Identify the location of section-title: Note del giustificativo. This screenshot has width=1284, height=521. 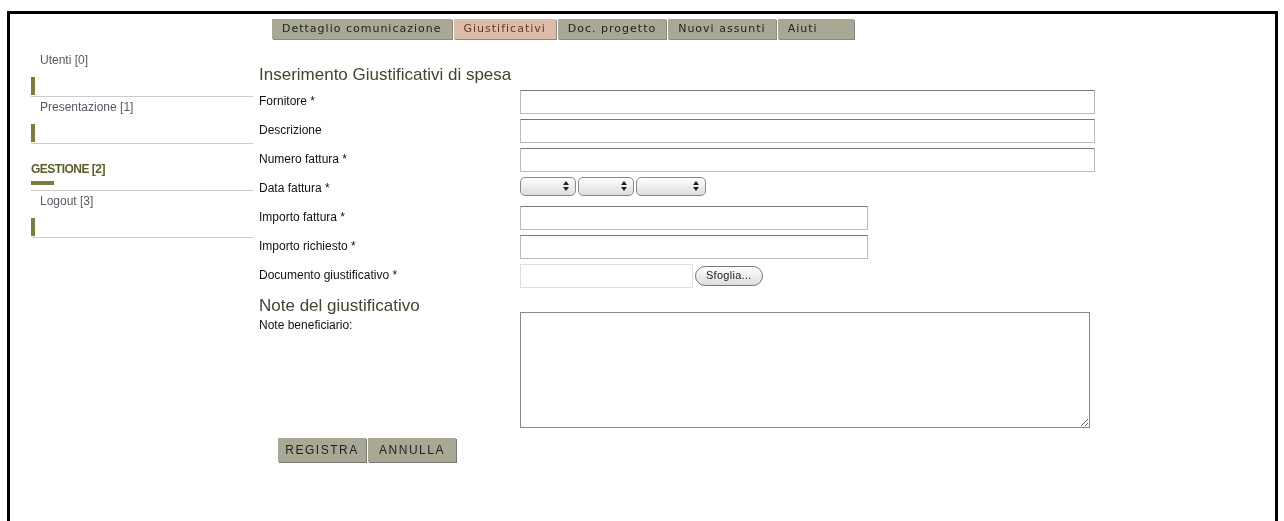
(340, 305).